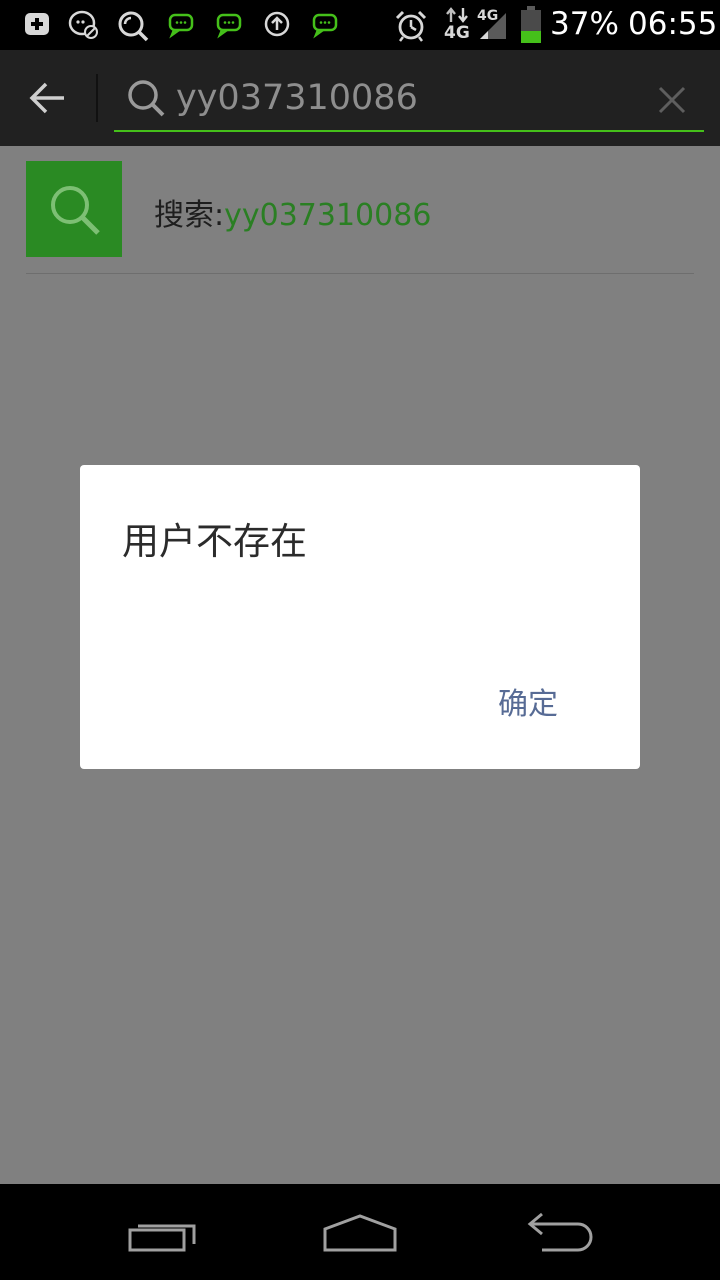 The width and height of the screenshot is (720, 1280). I want to click on status-bar: 4G 4G 37% 06:55, so click(360, 25).